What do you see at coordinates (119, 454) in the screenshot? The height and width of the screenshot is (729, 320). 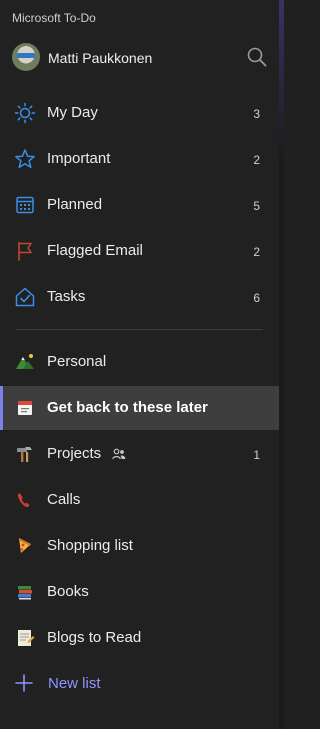 I see `shared-people-icon` at bounding box center [119, 454].